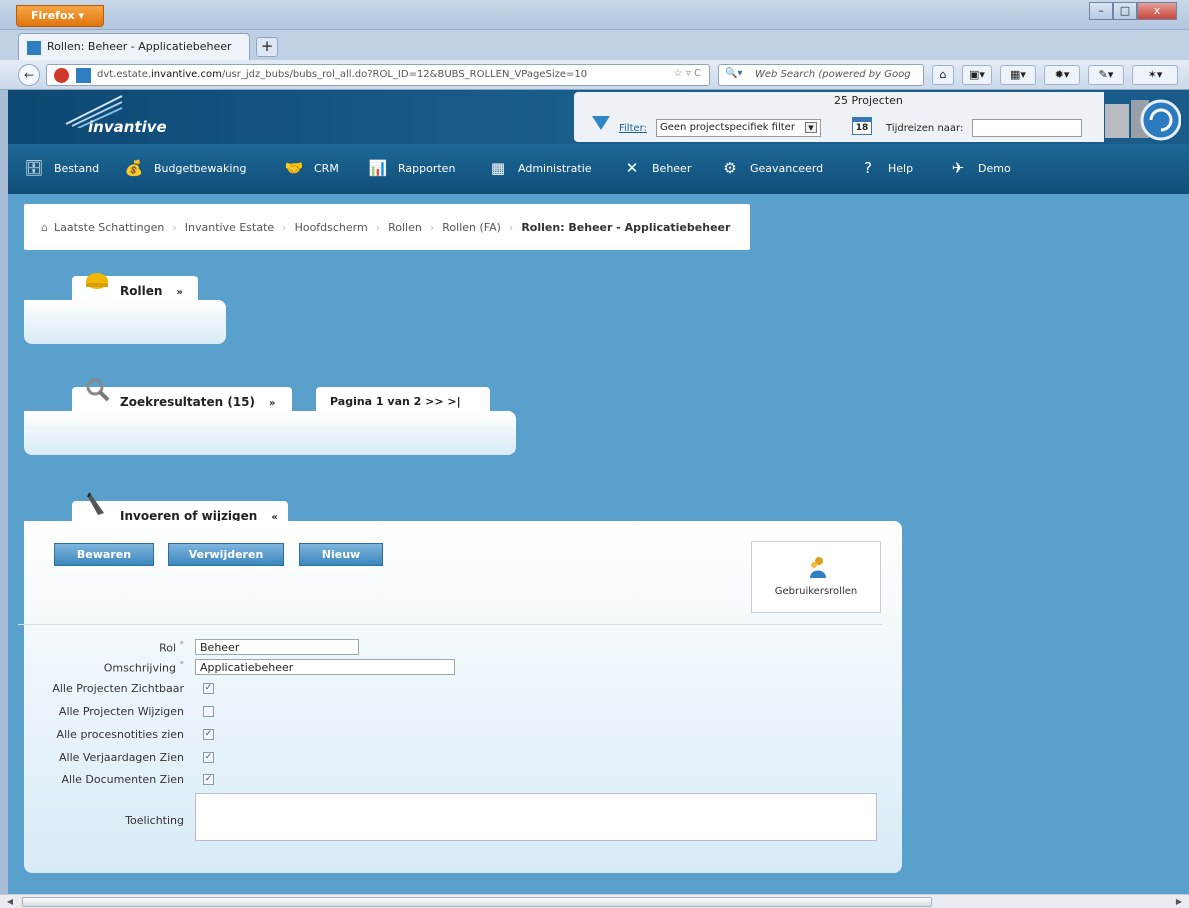 The height and width of the screenshot is (908, 1189). Describe the element at coordinates (925, 128) in the screenshot. I see `time-travel-label: Tijdreizen naar:` at that location.